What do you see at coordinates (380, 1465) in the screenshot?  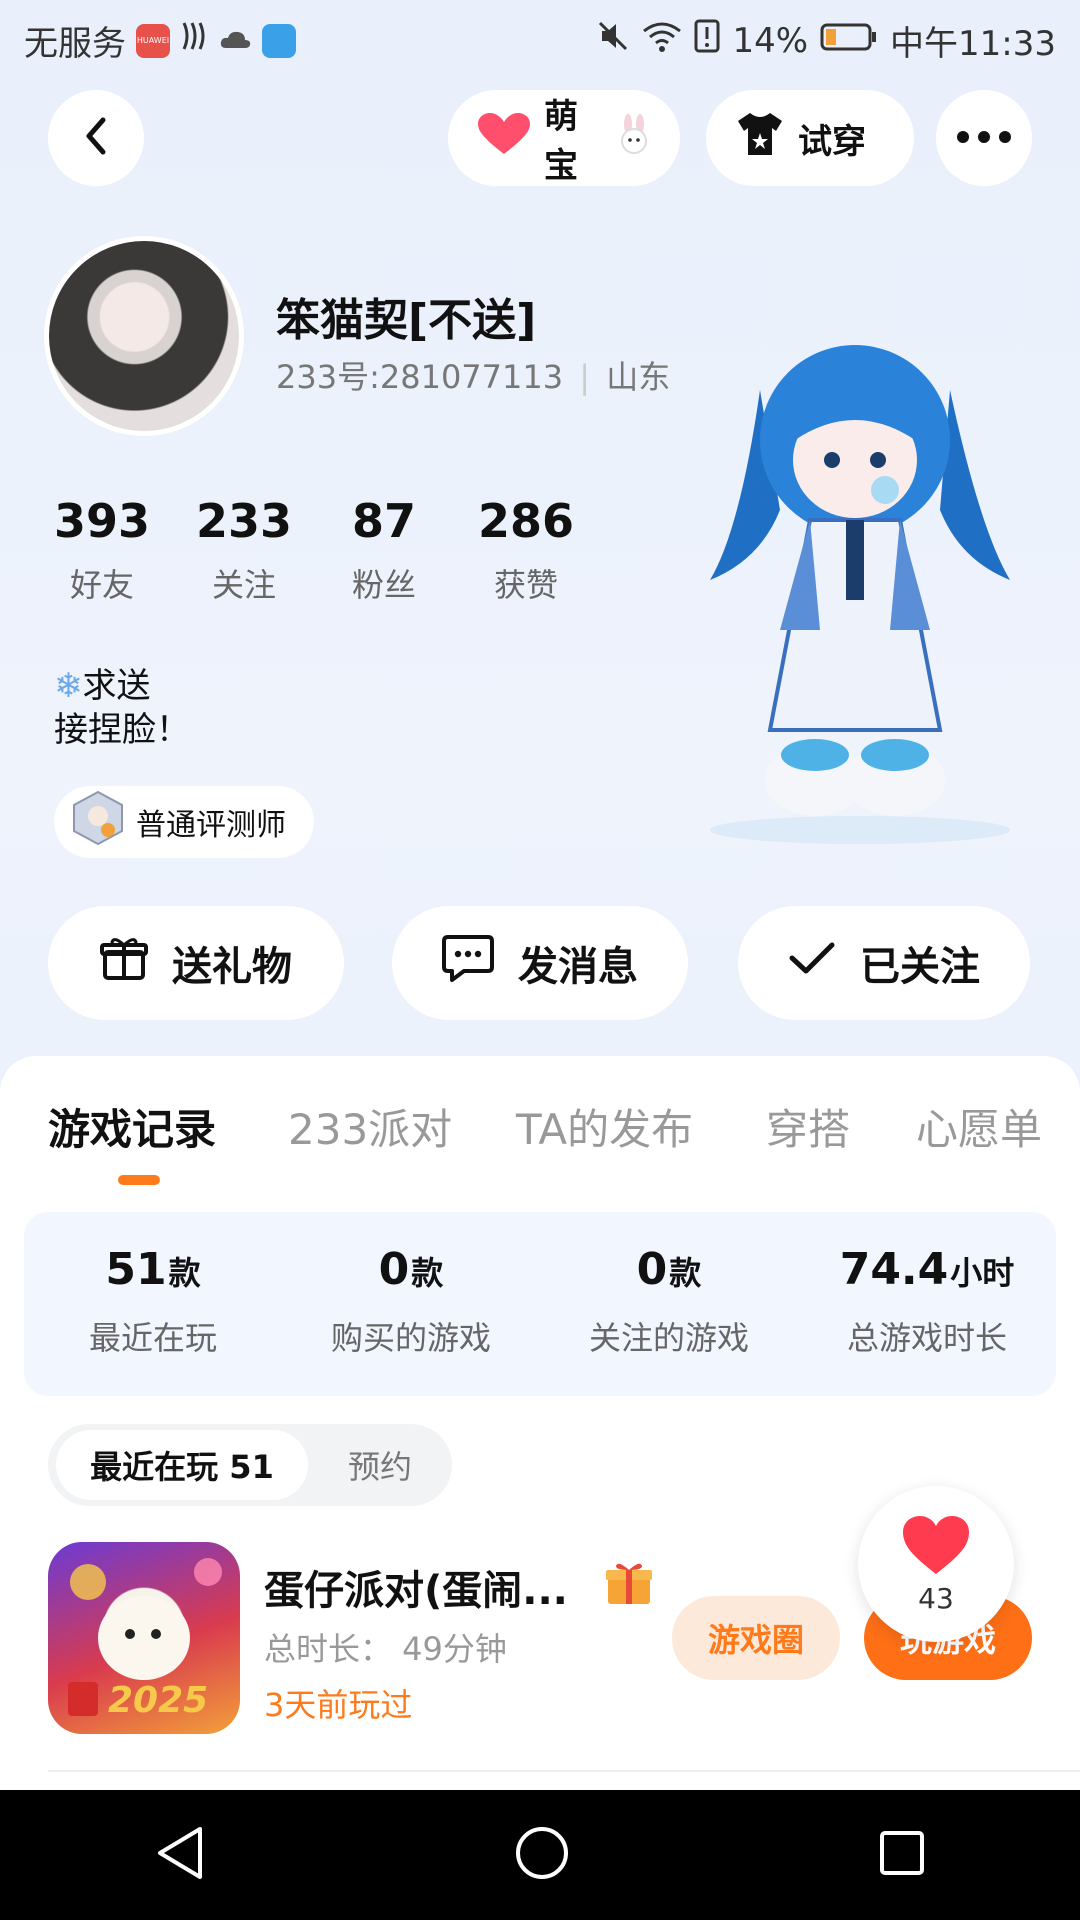 I see `segment-reserved: 预约` at bounding box center [380, 1465].